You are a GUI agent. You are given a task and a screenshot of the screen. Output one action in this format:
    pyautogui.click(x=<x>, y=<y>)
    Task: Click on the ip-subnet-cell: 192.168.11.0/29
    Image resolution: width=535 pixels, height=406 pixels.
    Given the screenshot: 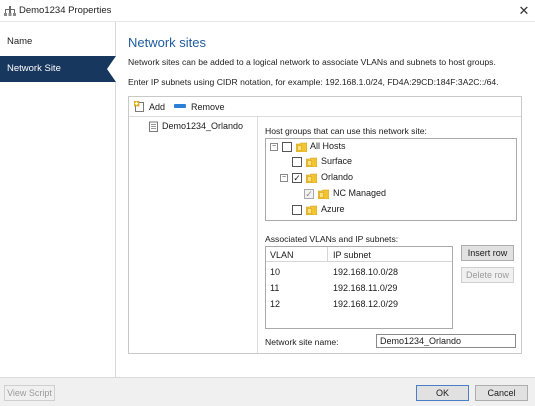 What is the action you would take?
    pyautogui.click(x=365, y=288)
    